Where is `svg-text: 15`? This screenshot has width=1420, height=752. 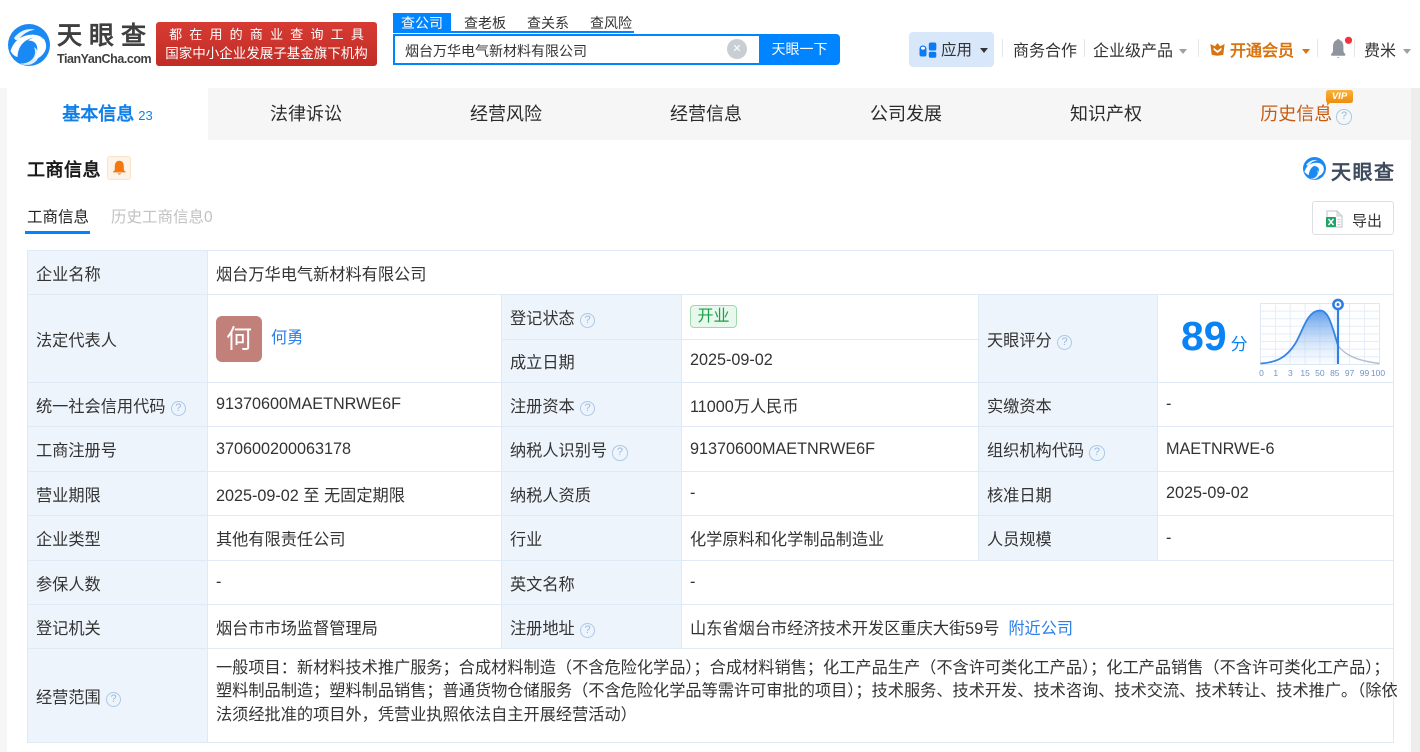
svg-text: 15 is located at coordinates (1305, 373).